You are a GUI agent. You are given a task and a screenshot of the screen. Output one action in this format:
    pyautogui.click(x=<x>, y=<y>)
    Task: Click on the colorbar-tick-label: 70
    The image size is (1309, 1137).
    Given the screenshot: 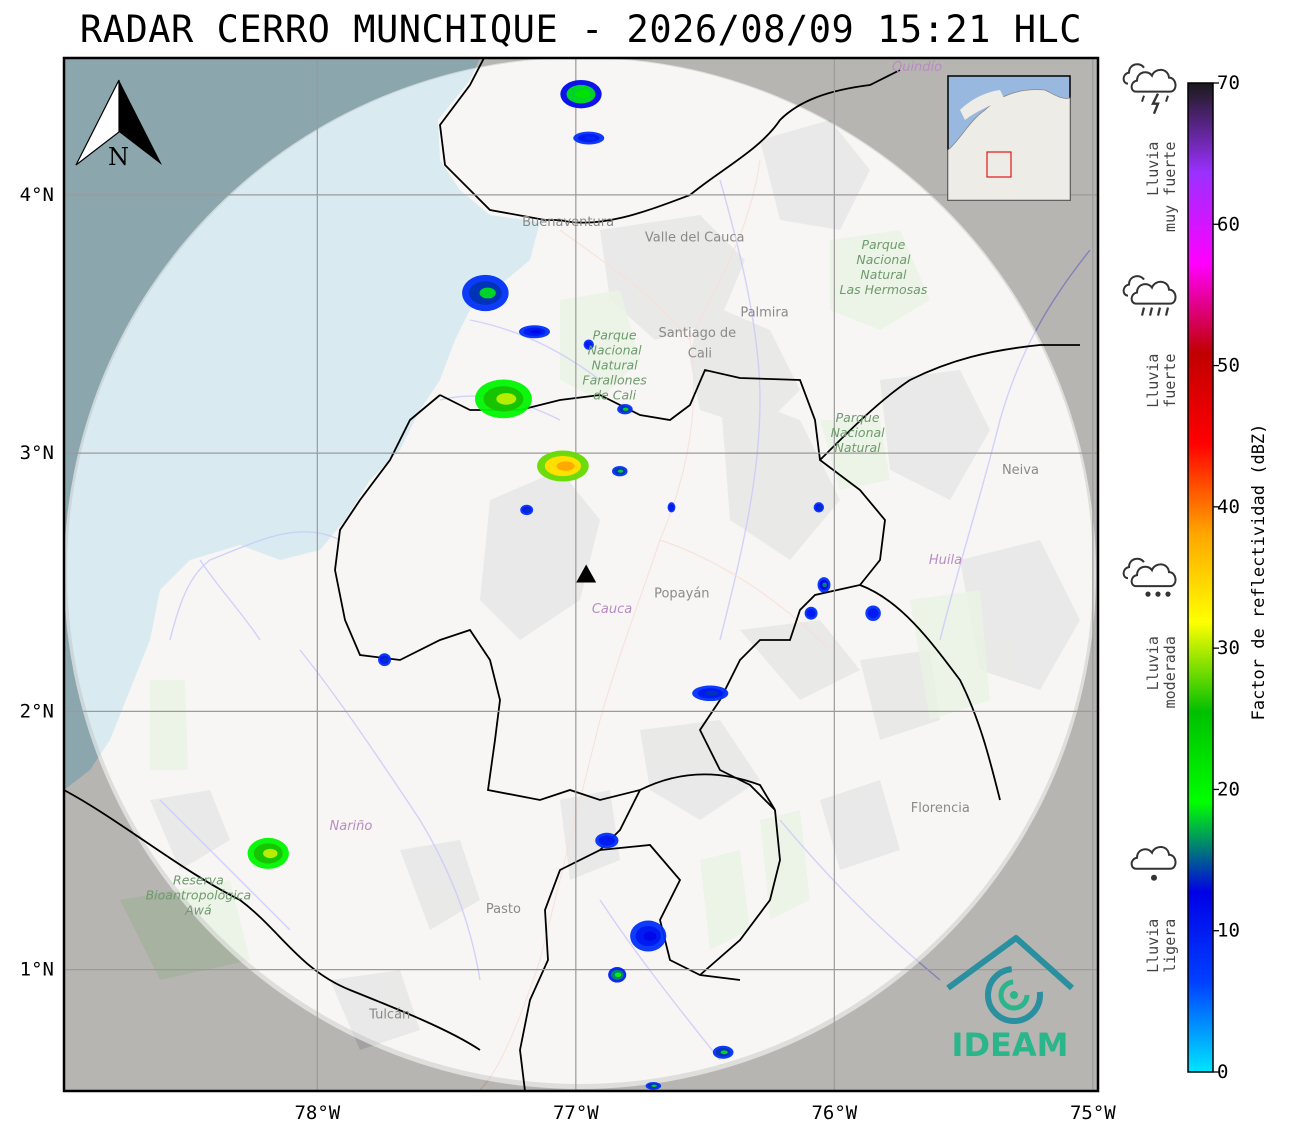 What is the action you would take?
    pyautogui.click(x=1228, y=83)
    